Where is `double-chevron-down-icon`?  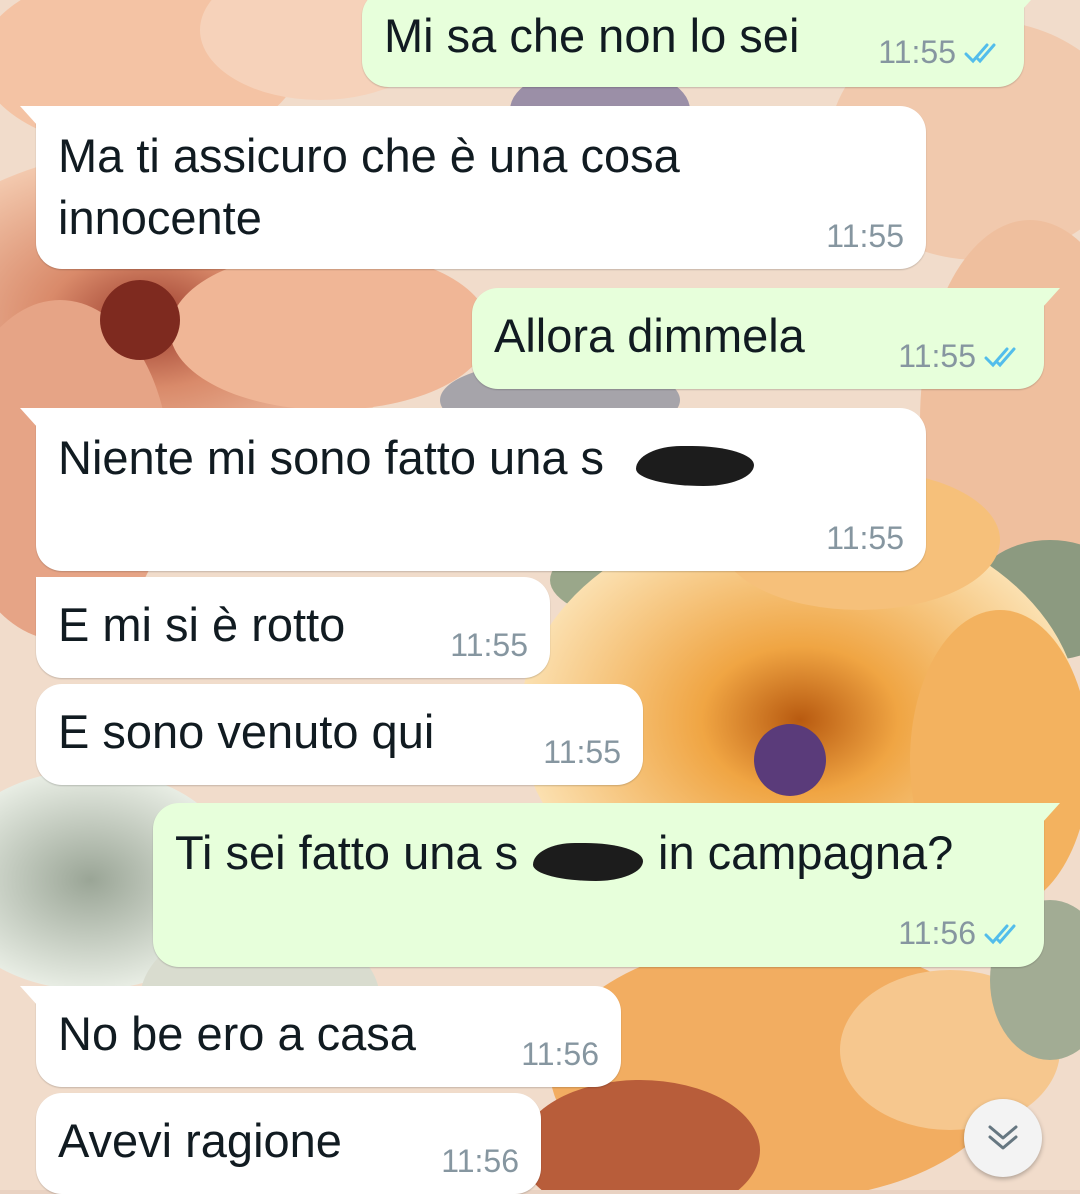 double-chevron-down-icon is located at coordinates (1003, 1137).